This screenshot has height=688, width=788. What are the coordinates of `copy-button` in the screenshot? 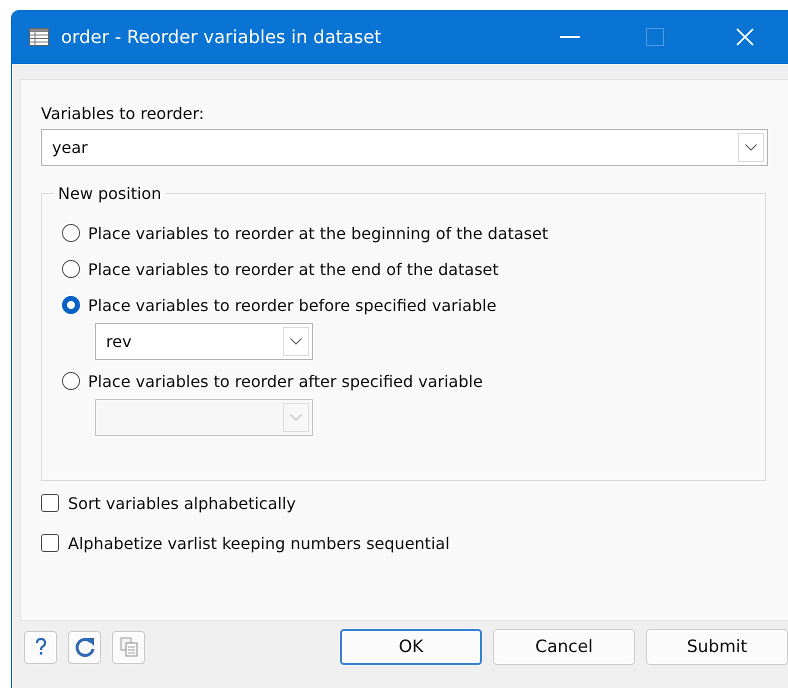 It's located at (128, 647).